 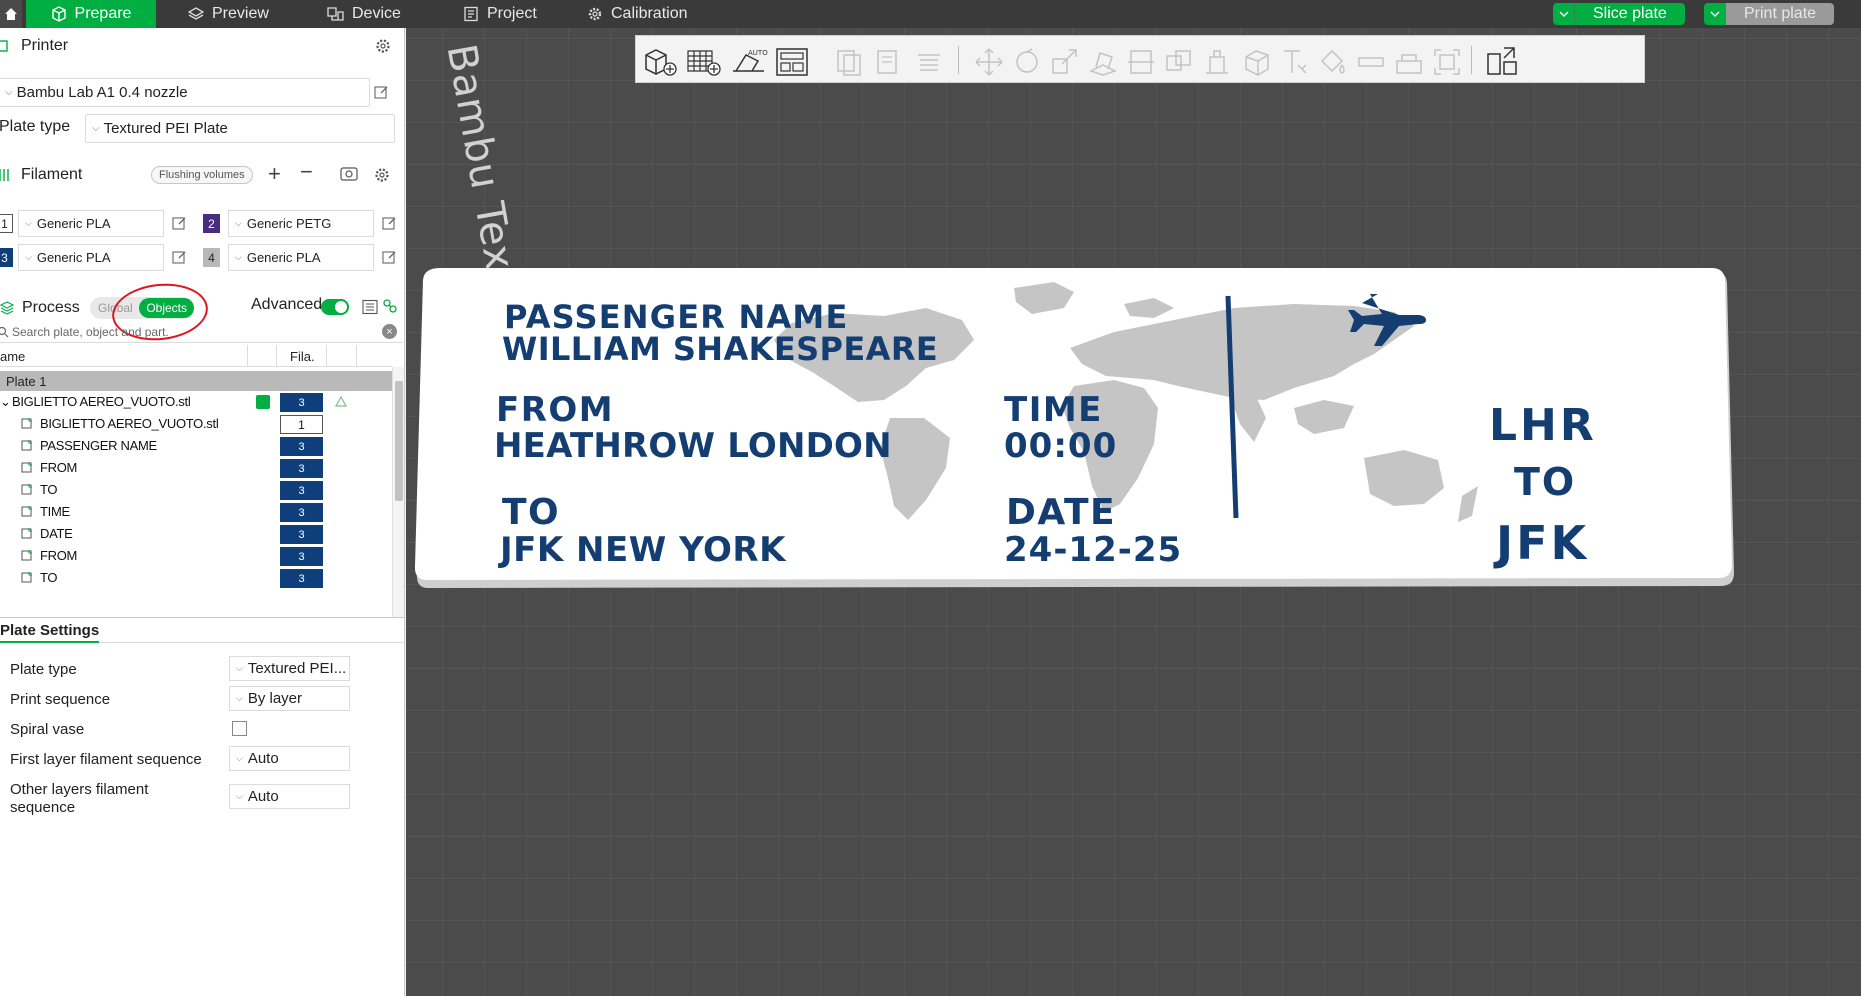 What do you see at coordinates (363, 14) in the screenshot?
I see `tab-device: Device` at bounding box center [363, 14].